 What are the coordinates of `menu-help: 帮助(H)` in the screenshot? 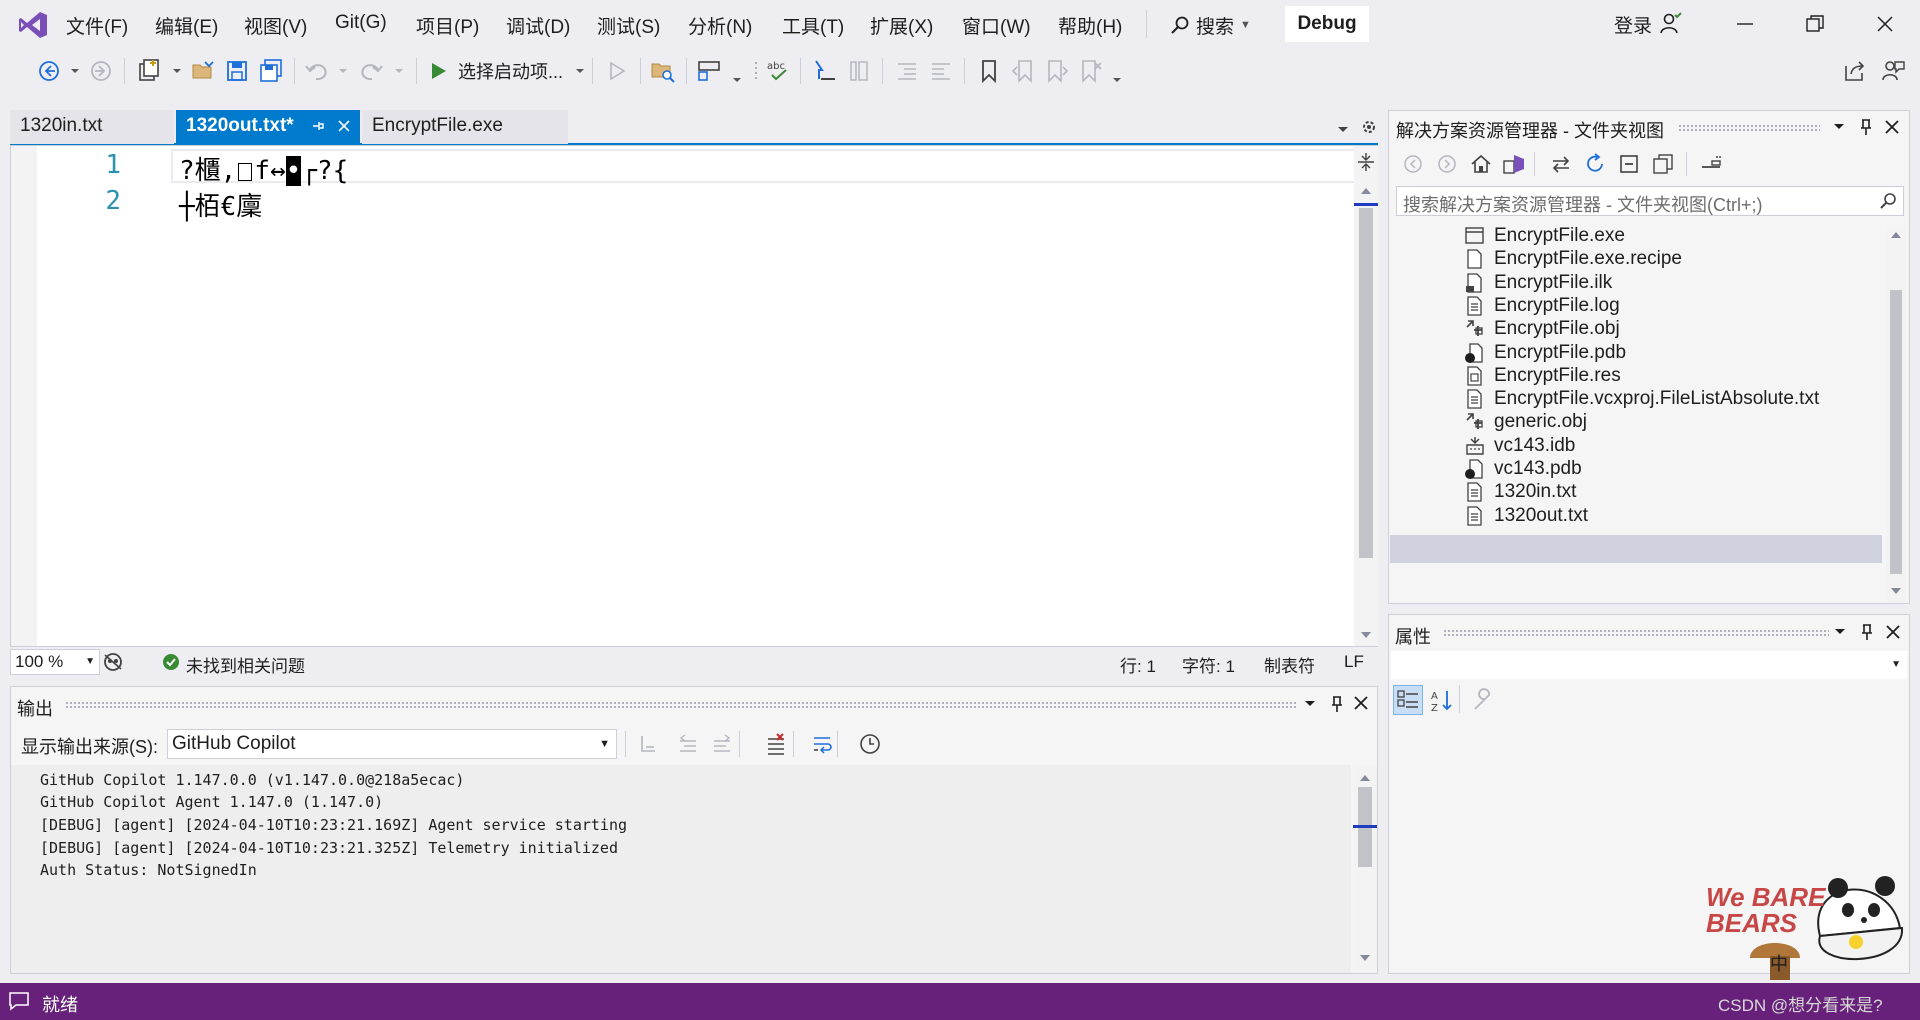 It's located at (1090, 25).